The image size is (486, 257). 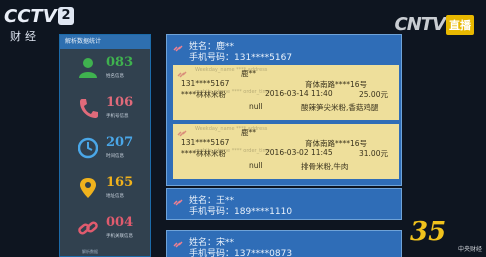 I want to click on stats-panel-footer: 解析数据, so click(x=90, y=251).